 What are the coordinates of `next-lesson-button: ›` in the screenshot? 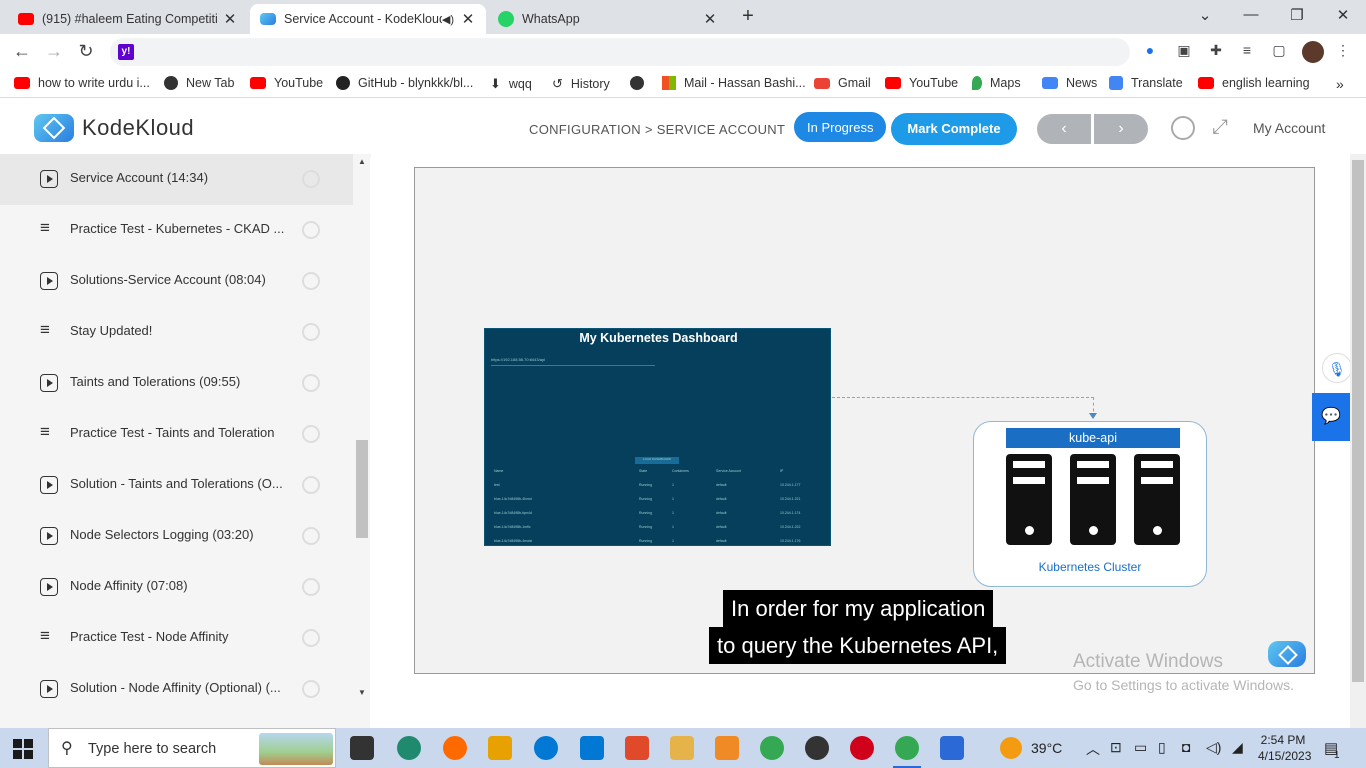 It's located at (1121, 129).